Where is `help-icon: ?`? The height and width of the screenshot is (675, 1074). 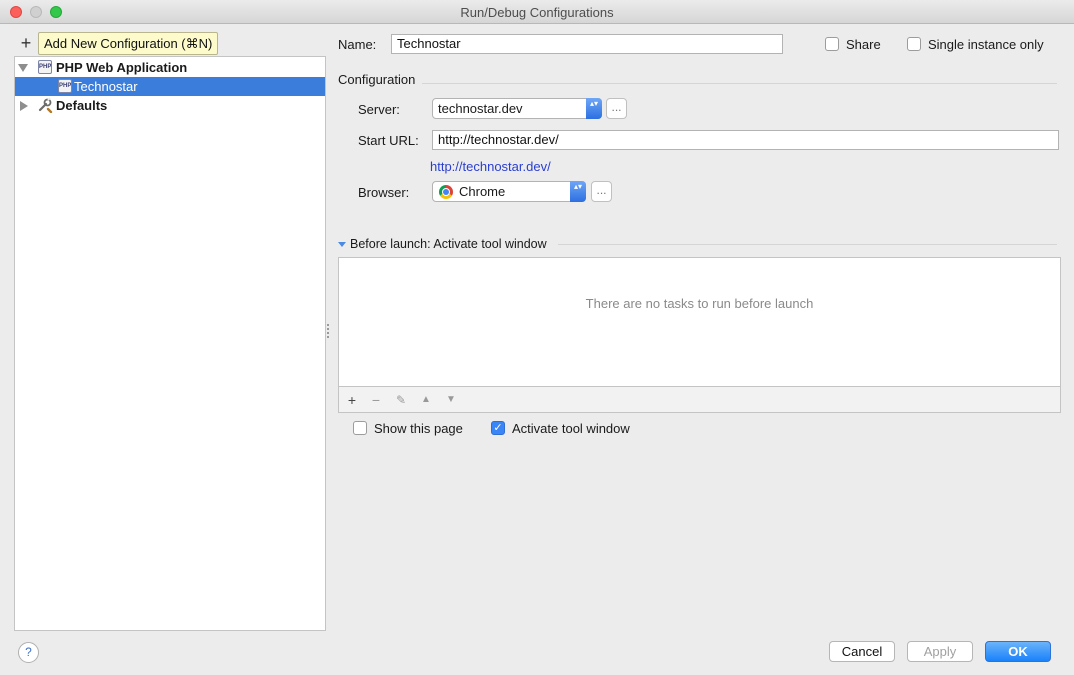 help-icon: ? is located at coordinates (28, 652).